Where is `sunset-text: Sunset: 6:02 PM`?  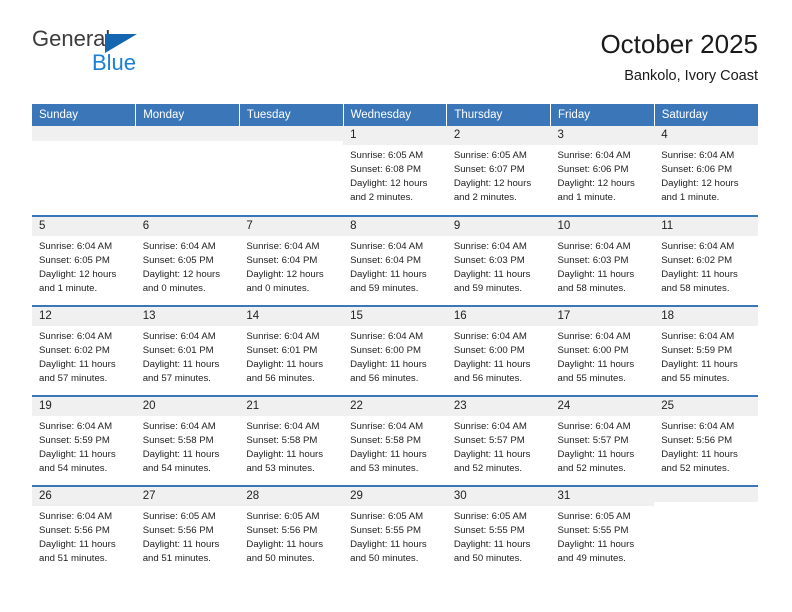
sunset-text: Sunset: 6:02 PM is located at coordinates (74, 350).